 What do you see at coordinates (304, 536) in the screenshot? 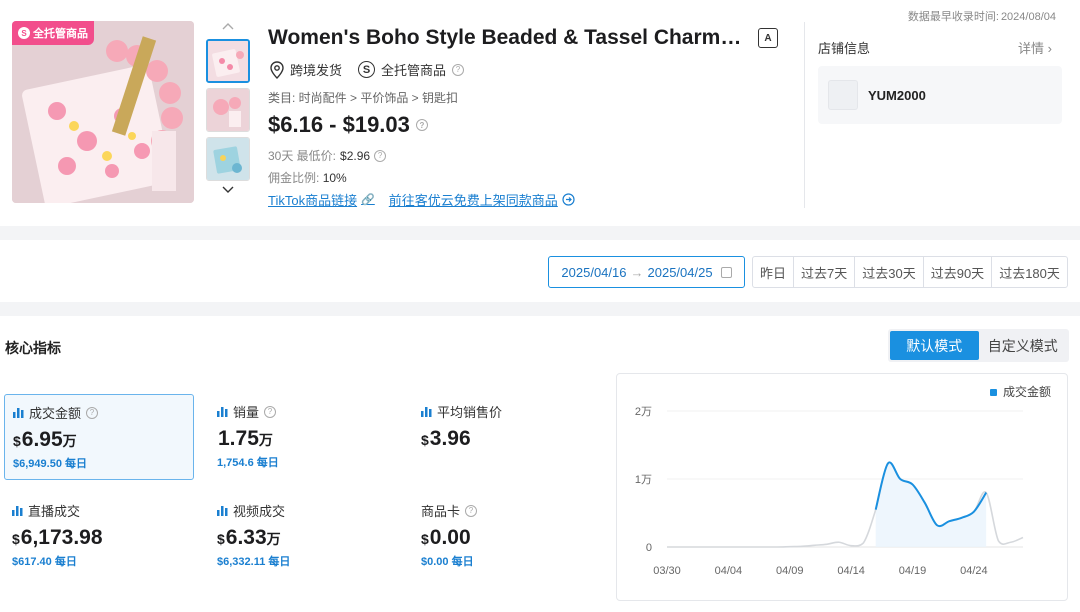
I see `metric-video-sales: 视频成交 $6.33万 $6,332.11 每日` at bounding box center [304, 536].